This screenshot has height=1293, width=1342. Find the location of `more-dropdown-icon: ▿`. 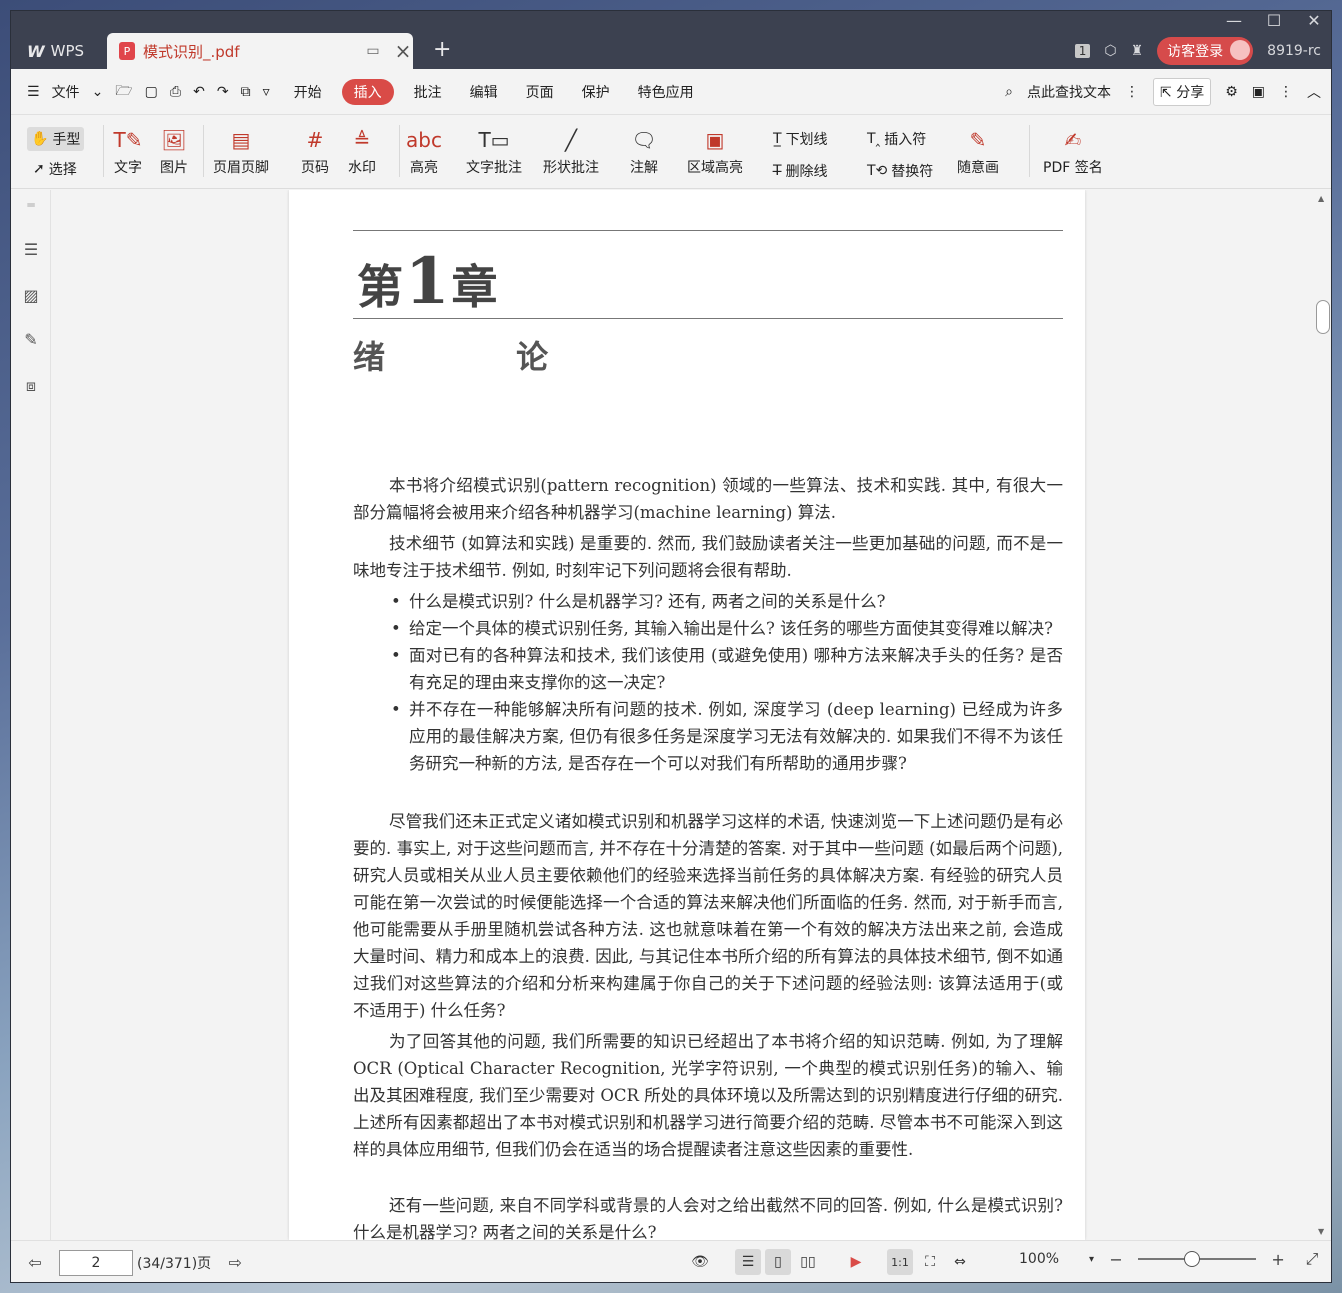

more-dropdown-icon: ▿ is located at coordinates (266, 92).